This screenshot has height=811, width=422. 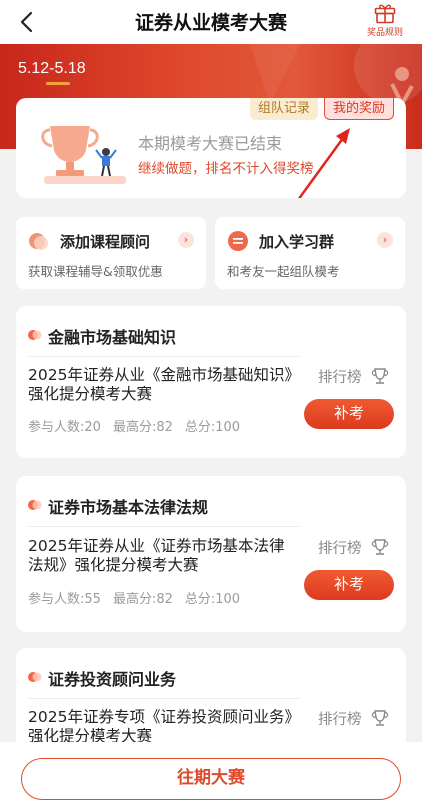 What do you see at coordinates (95, 271) in the screenshot?
I see `add-advisor-subtitle: 获取课程辅导&领取优惠` at bounding box center [95, 271].